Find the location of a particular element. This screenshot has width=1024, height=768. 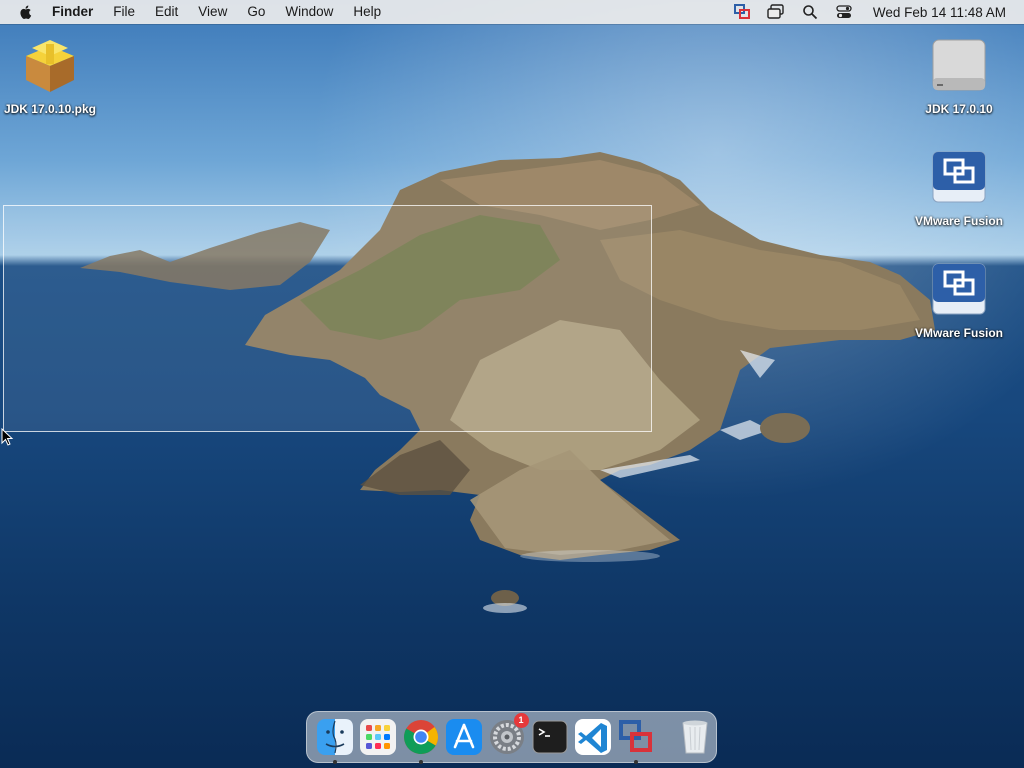

spotlight-search-icon is located at coordinates (810, 12).